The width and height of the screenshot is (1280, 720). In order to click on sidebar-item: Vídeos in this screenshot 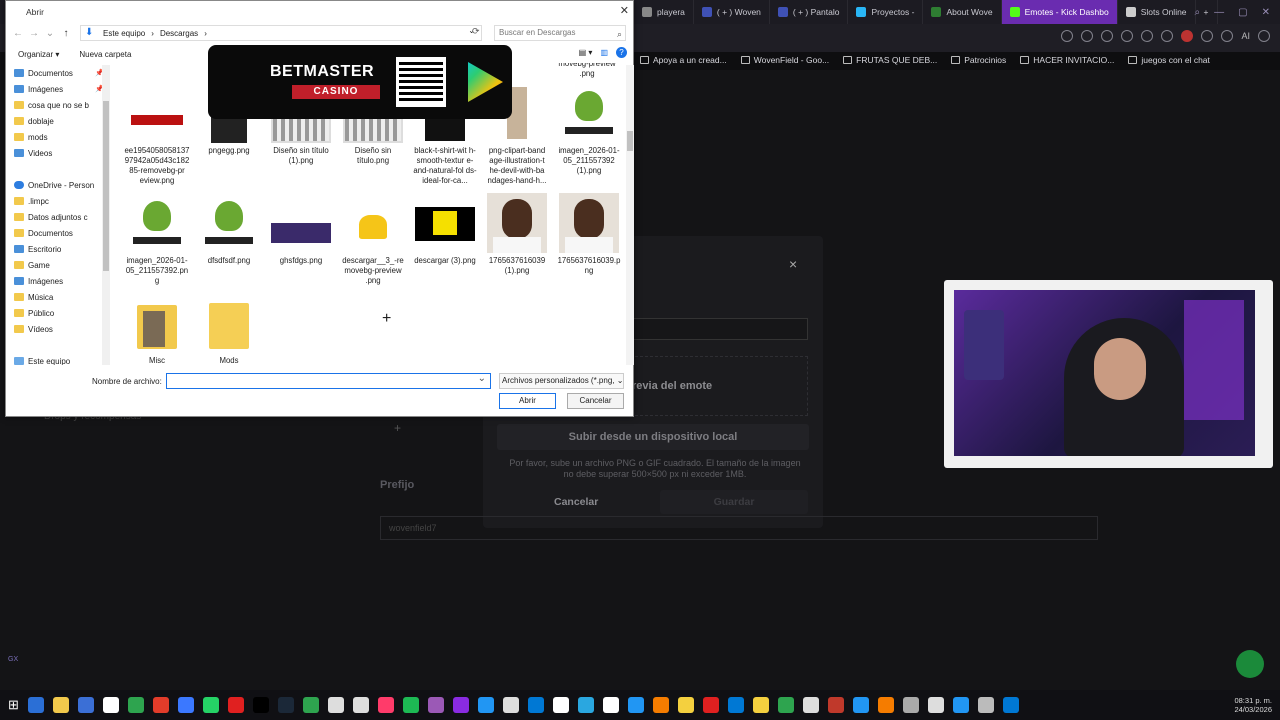, I will do `click(60, 329)`.